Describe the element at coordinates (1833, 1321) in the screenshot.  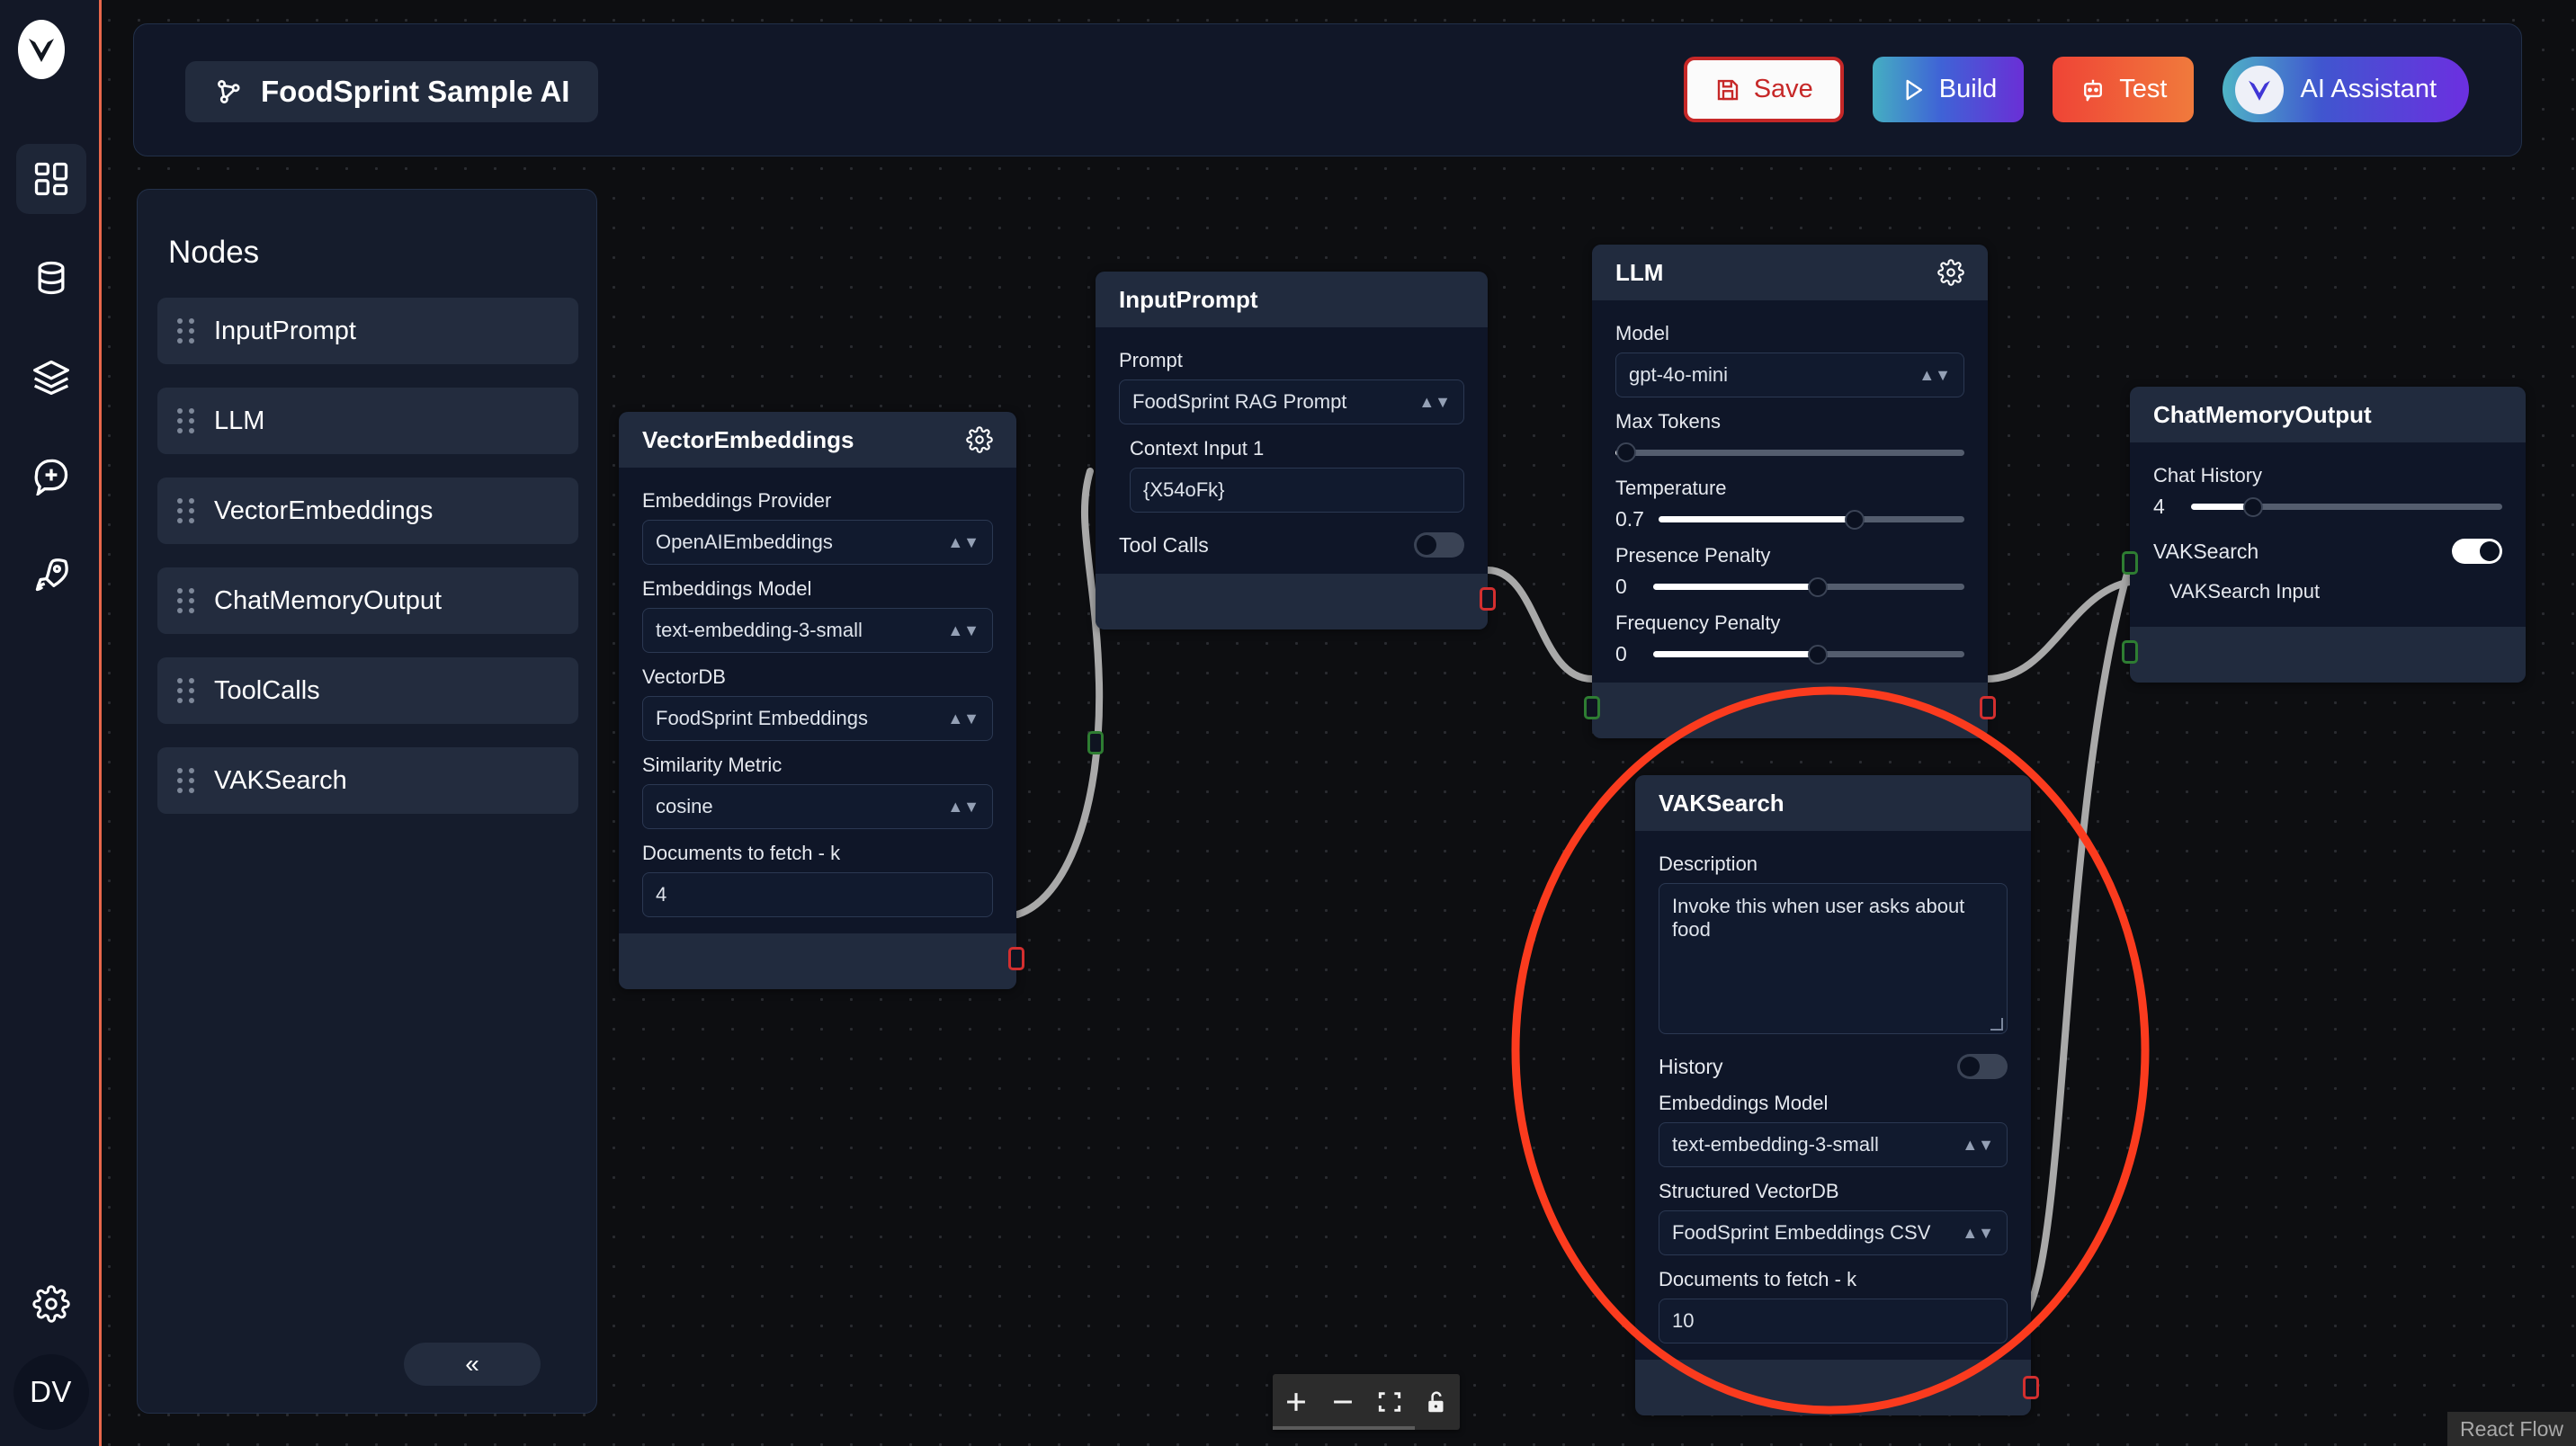
I see `input-documents-k: 10` at that location.